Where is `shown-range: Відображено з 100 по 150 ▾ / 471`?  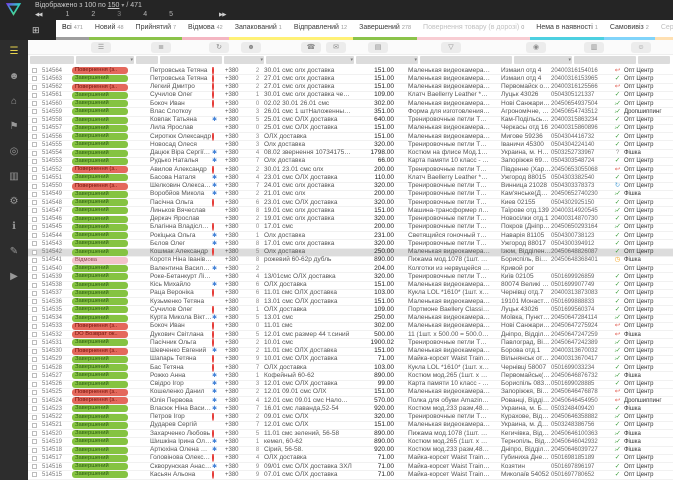
shown-range: Відображено з 100 по 150 ▾ / 471 is located at coordinates (88, 5).